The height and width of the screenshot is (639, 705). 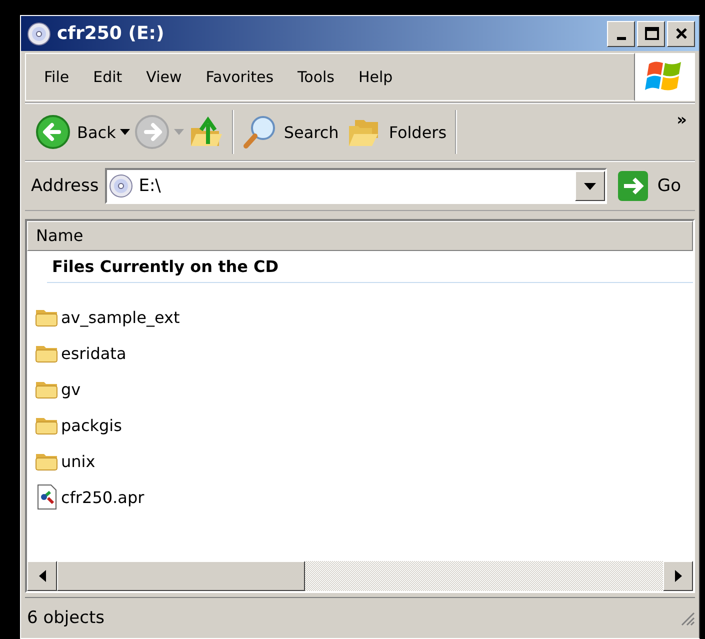 What do you see at coordinates (181, 576) in the screenshot?
I see `scrollbar-thumb` at bounding box center [181, 576].